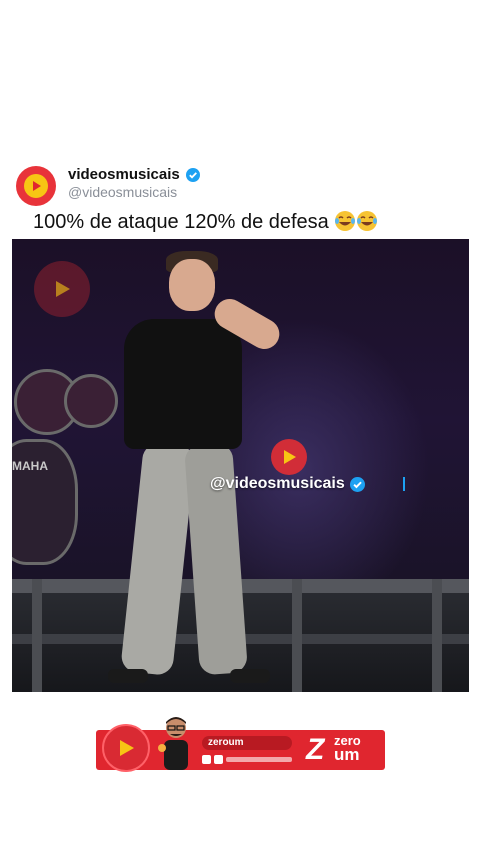 This screenshot has width=480, height=848. What do you see at coordinates (192, 285) in the screenshot?
I see `performer-head` at bounding box center [192, 285].